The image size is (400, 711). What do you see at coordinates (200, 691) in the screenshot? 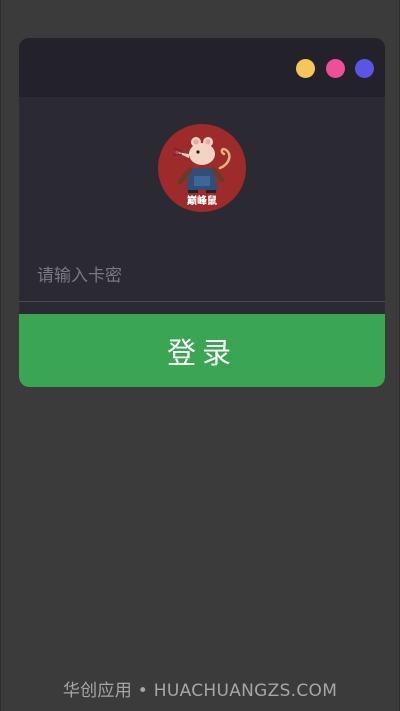
I see `footer-text: 华创应用 • HUACHUANGZS.COM` at bounding box center [200, 691].